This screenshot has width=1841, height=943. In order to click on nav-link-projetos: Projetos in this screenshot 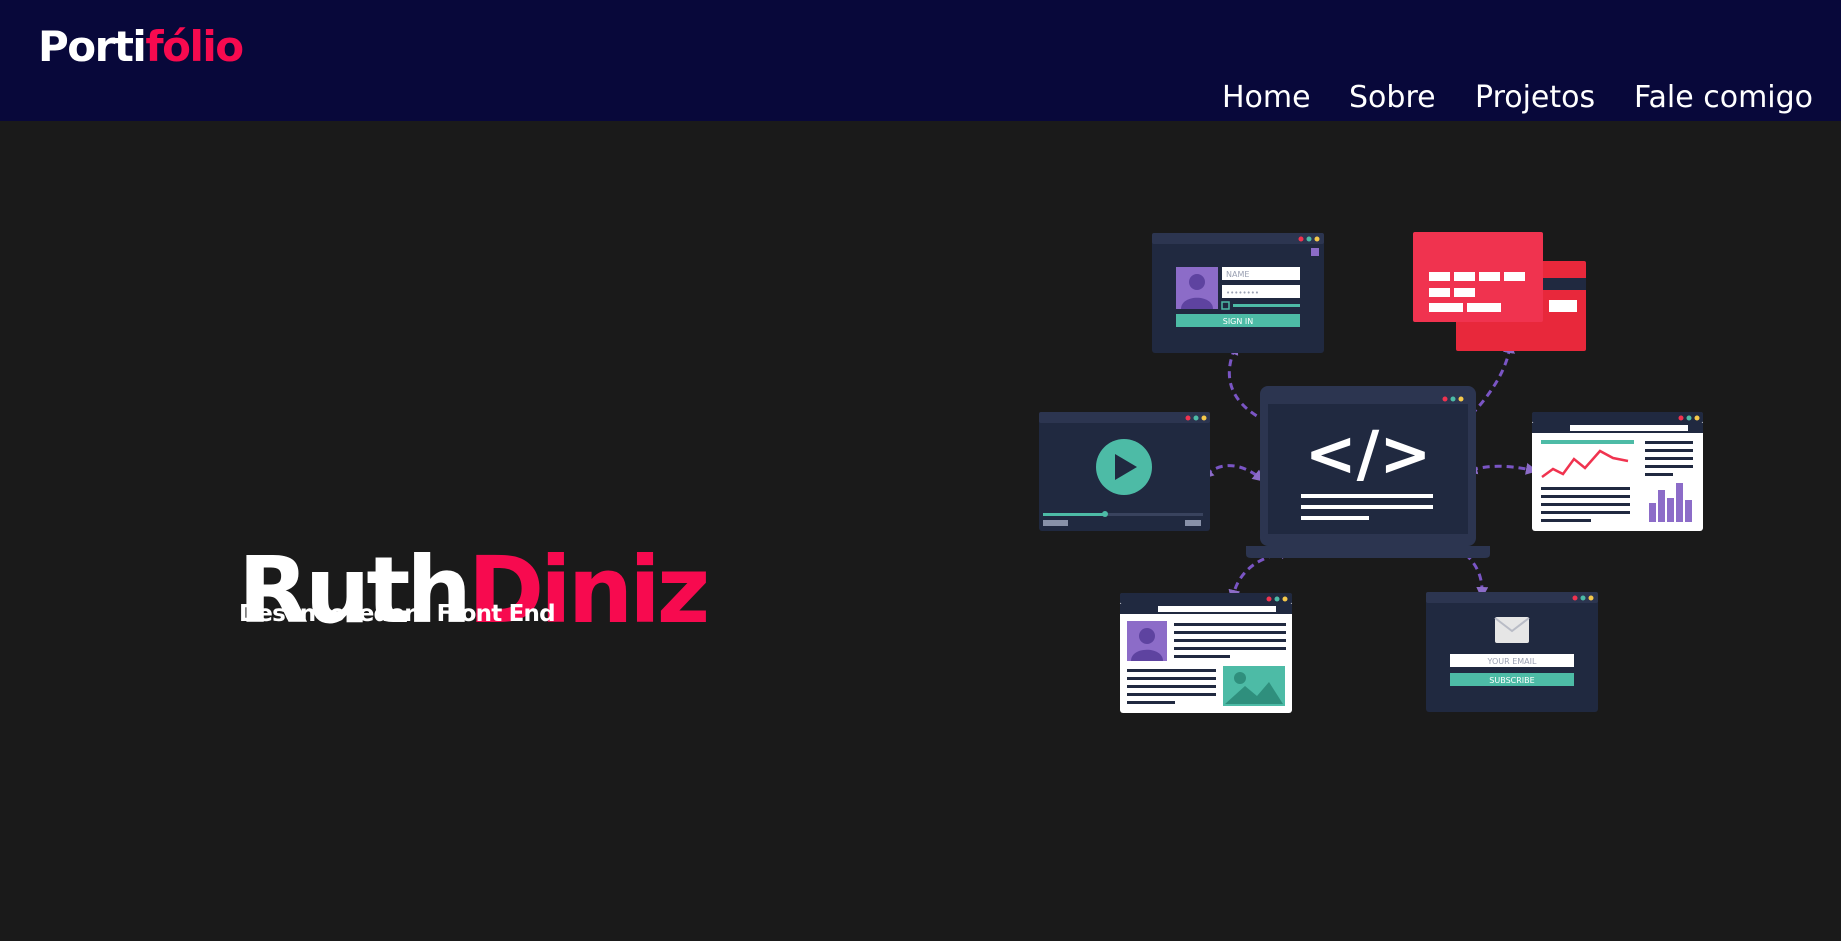, I will do `click(1535, 97)`.